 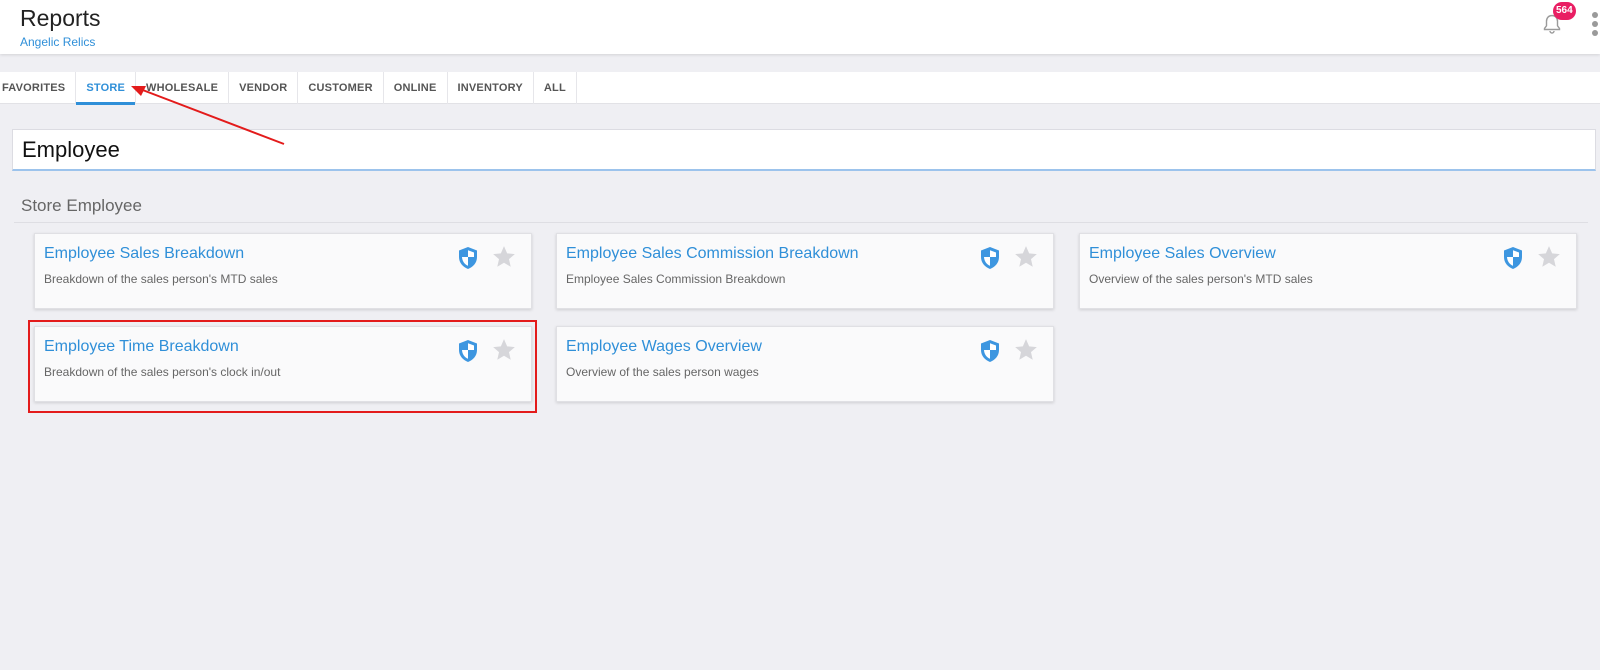 What do you see at coordinates (1564, 11) in the screenshot?
I see `notification-badge: 564` at bounding box center [1564, 11].